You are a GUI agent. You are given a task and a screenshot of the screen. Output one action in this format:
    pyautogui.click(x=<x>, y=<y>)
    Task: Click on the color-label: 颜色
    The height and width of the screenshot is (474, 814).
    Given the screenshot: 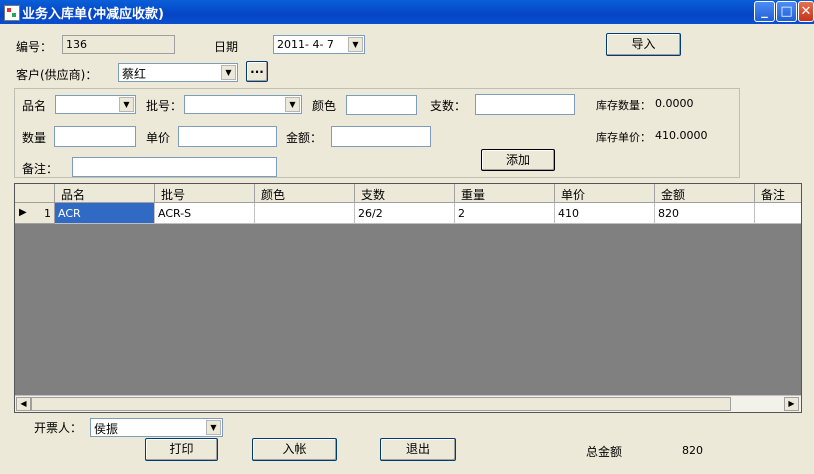 What is the action you would take?
    pyautogui.click(x=324, y=106)
    